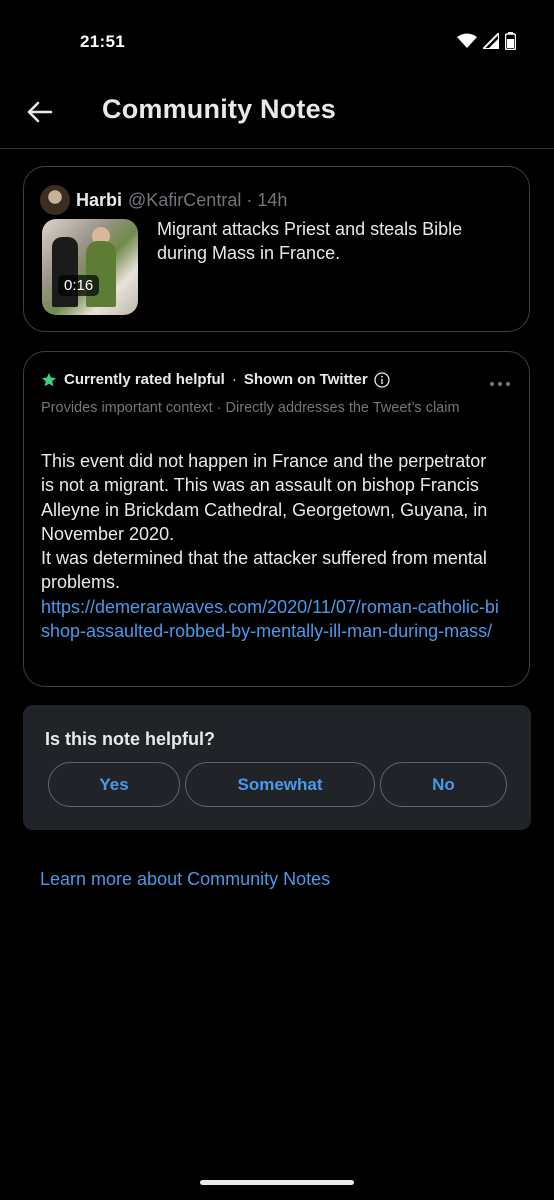 The height and width of the screenshot is (1200, 554). Describe the element at coordinates (382, 379) in the screenshot. I see `info-icon` at that location.